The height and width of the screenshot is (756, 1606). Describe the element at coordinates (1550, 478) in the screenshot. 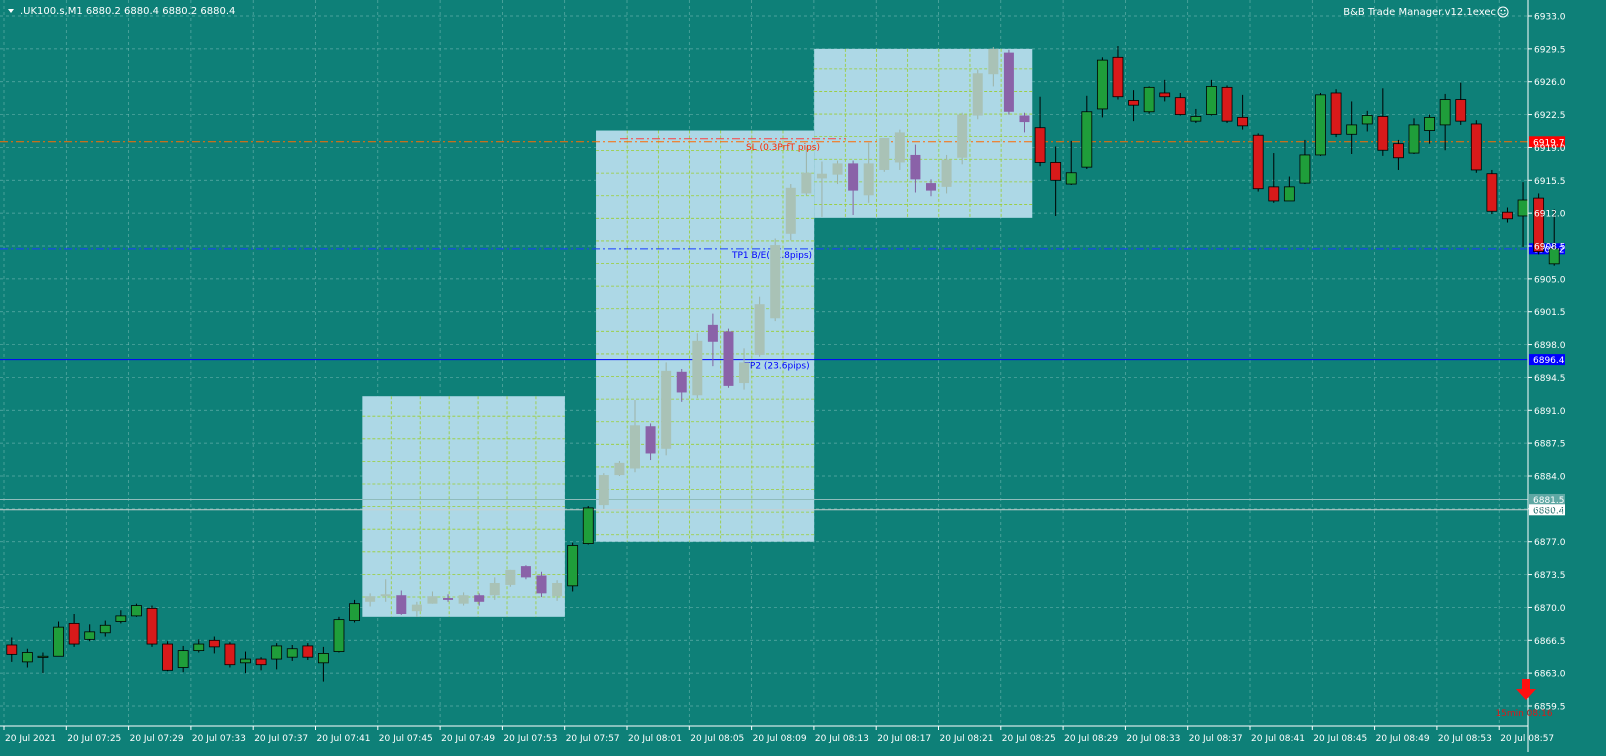

I see `price-tick-label: 6884.0` at that location.